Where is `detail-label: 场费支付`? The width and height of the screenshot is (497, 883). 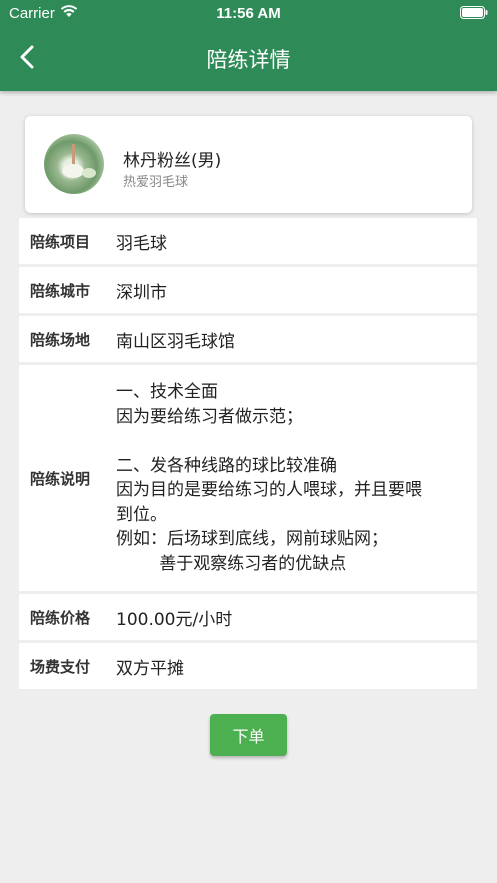
detail-label: 场费支付 is located at coordinates (60, 666).